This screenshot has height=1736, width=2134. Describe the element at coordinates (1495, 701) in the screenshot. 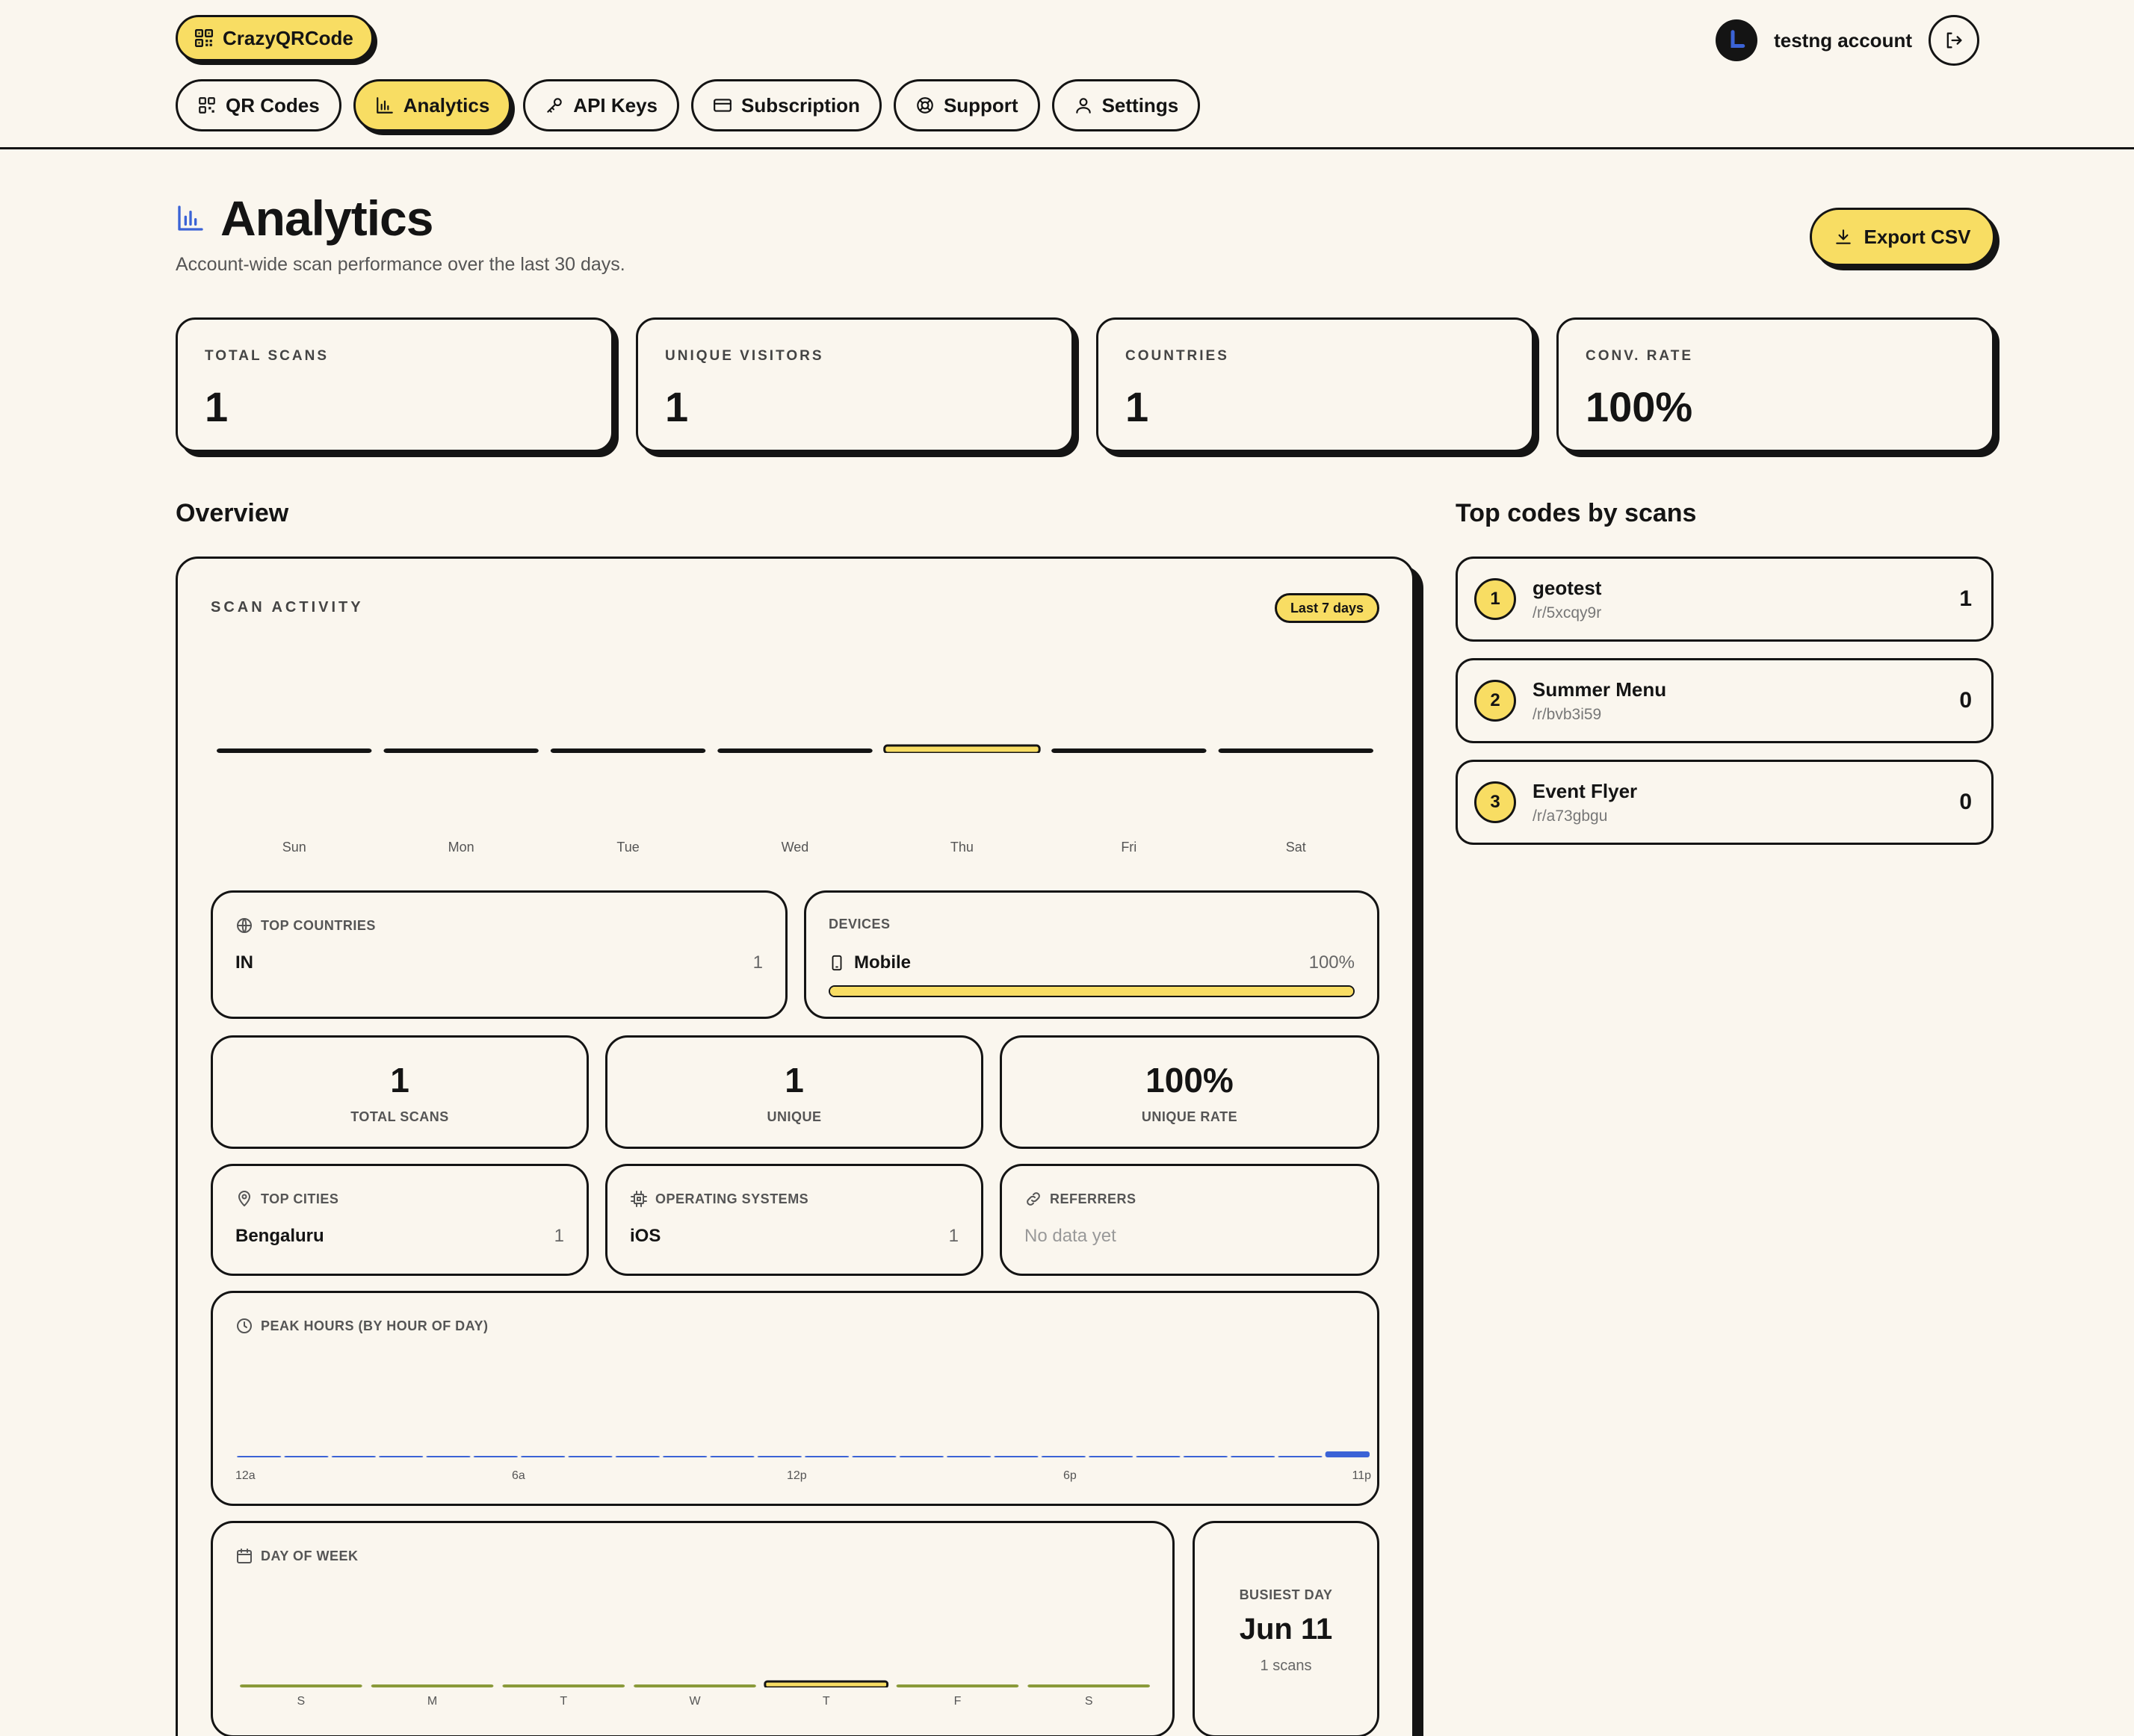

I see `rank-badge: 2` at that location.